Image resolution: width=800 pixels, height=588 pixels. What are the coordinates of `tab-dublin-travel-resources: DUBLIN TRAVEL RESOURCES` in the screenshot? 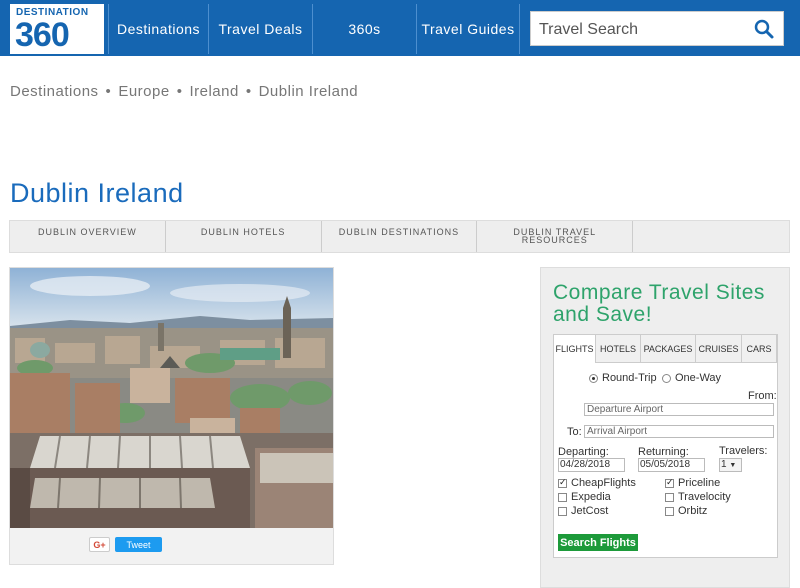 It's located at (555, 236).